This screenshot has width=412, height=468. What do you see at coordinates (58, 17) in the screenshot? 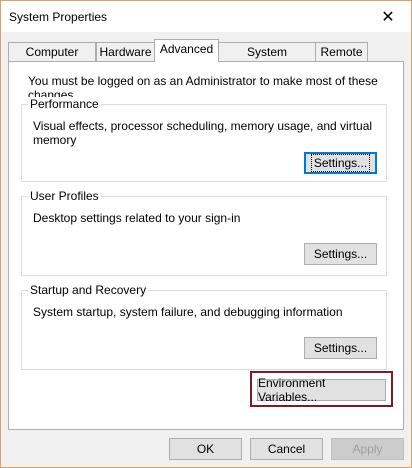
I see `window-title: System Properties` at bounding box center [58, 17].